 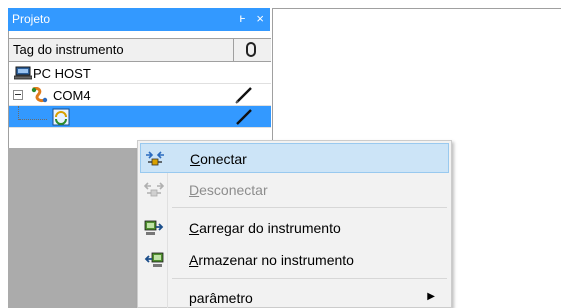 What do you see at coordinates (251, 49) in the screenshot?
I see `cylinder-icon` at bounding box center [251, 49].